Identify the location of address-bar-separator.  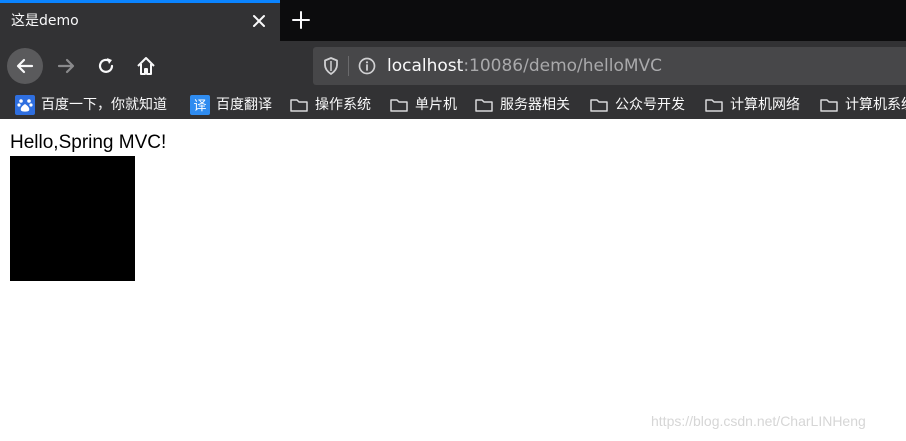
(348, 66).